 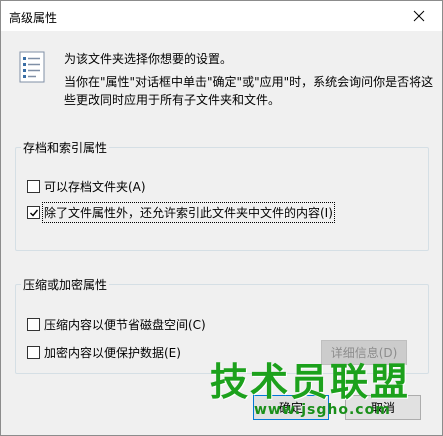 What do you see at coordinates (95, 187) in the screenshot?
I see `archive-folder-label: 可以存档文件夹(A)` at bounding box center [95, 187].